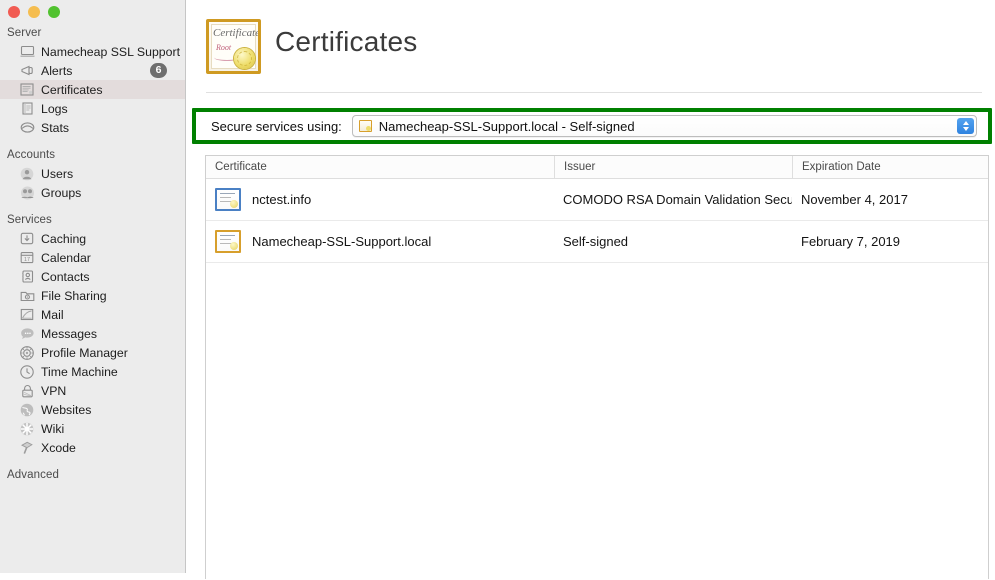  I want to click on page-header: Certificate Root Certificates, so click(591, 46).